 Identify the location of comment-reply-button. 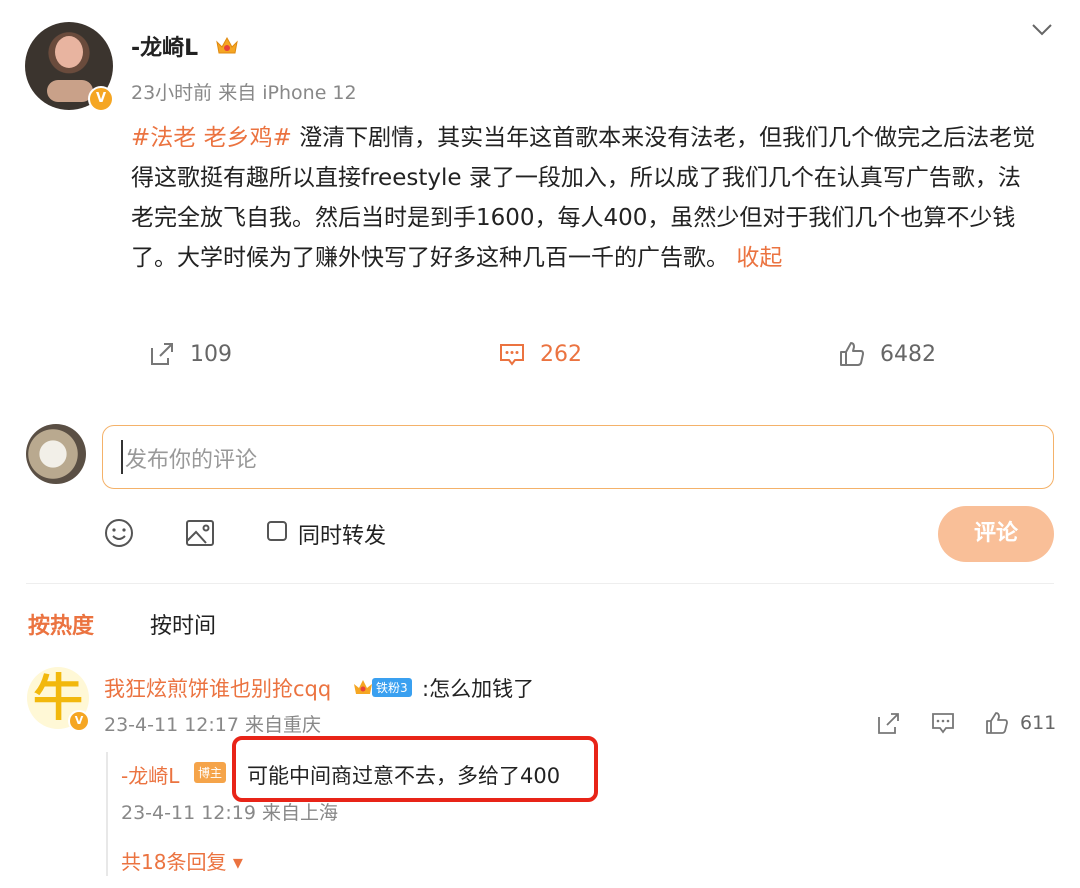
(943, 723).